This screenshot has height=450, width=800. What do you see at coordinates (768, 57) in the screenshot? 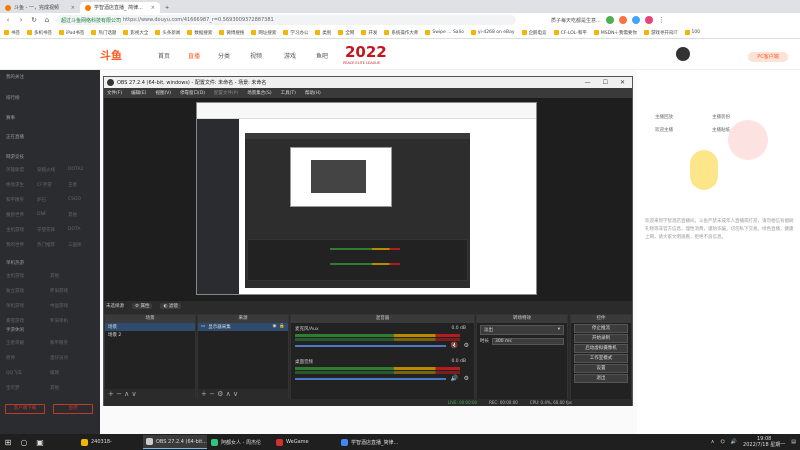
I see `pc-client-button: PC客户端` at bounding box center [768, 57].